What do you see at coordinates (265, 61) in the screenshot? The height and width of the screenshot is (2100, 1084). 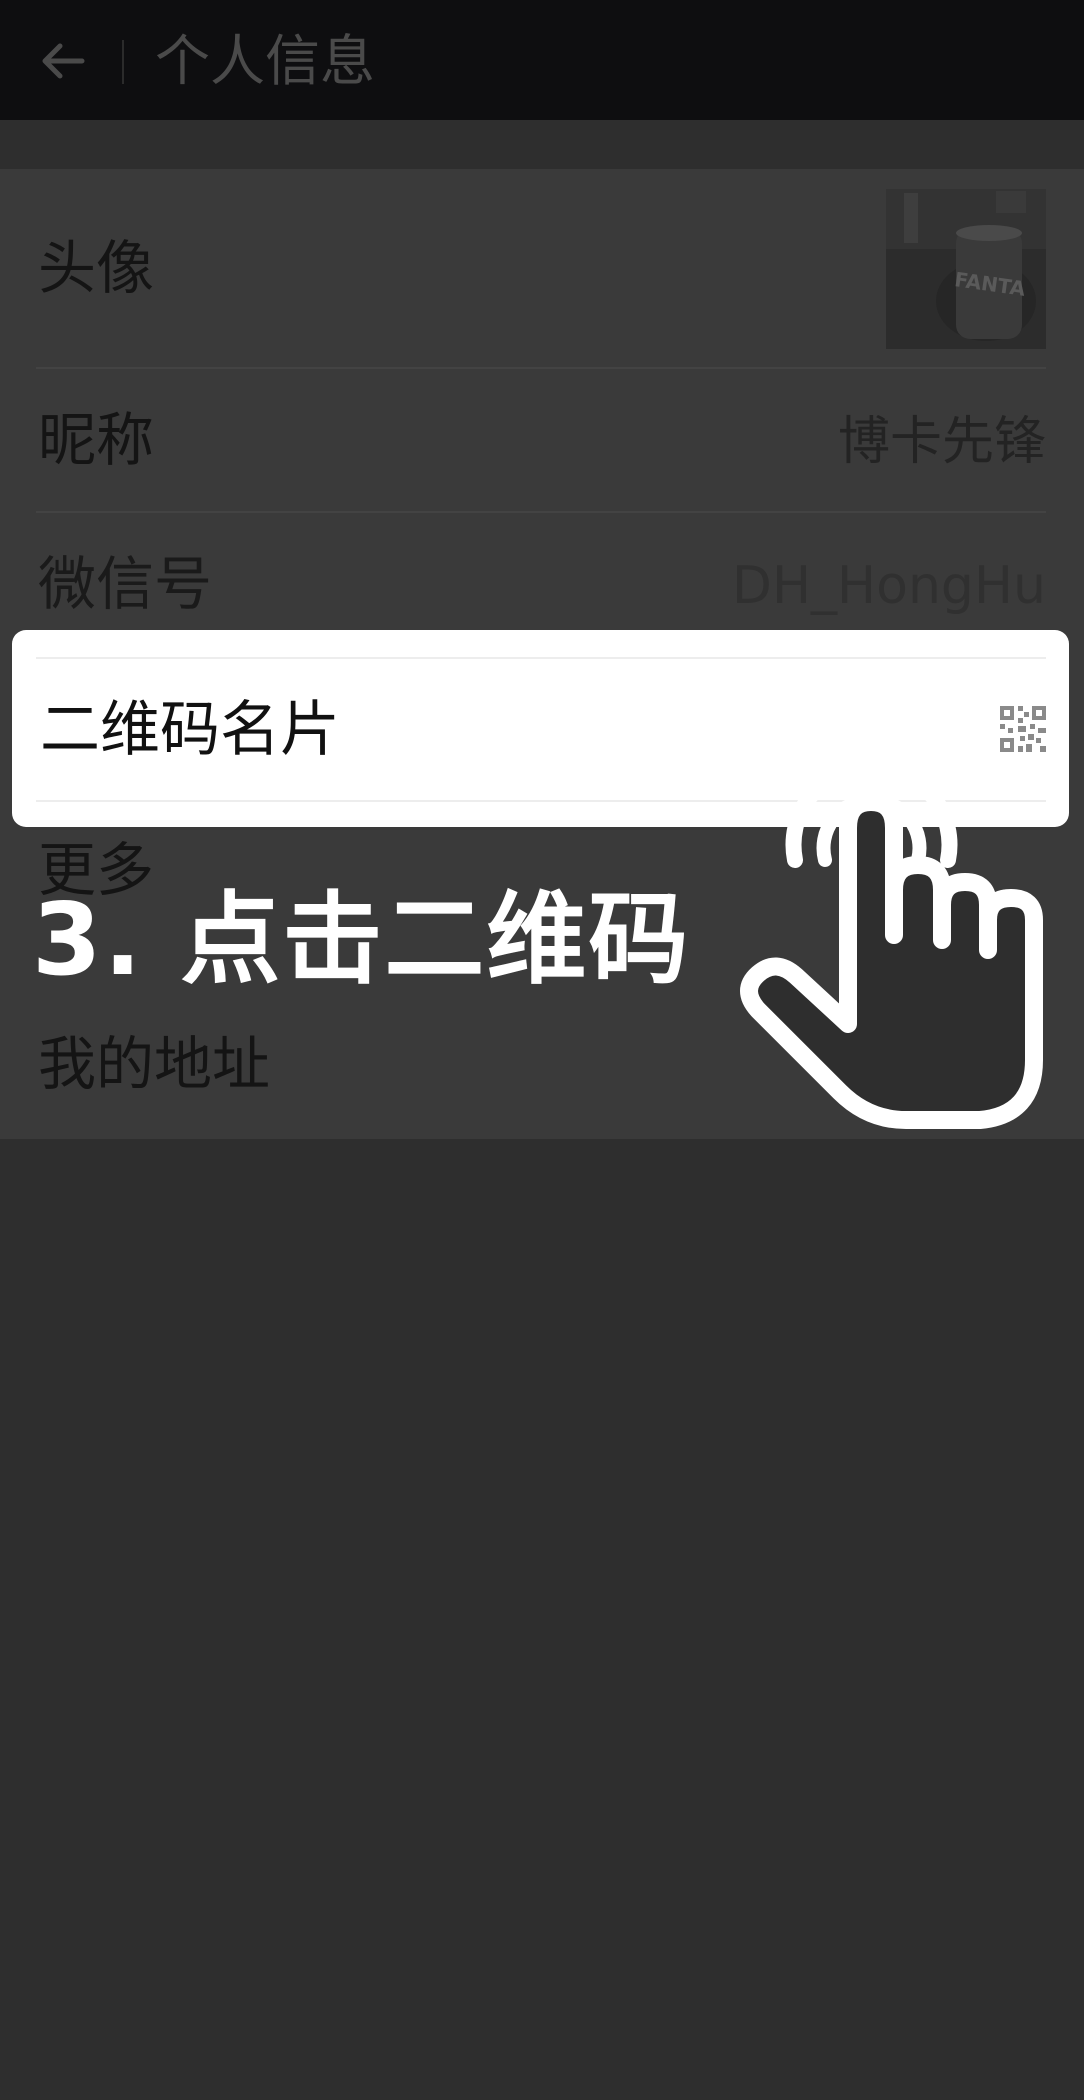 I see `page-title: 个人信息` at bounding box center [265, 61].